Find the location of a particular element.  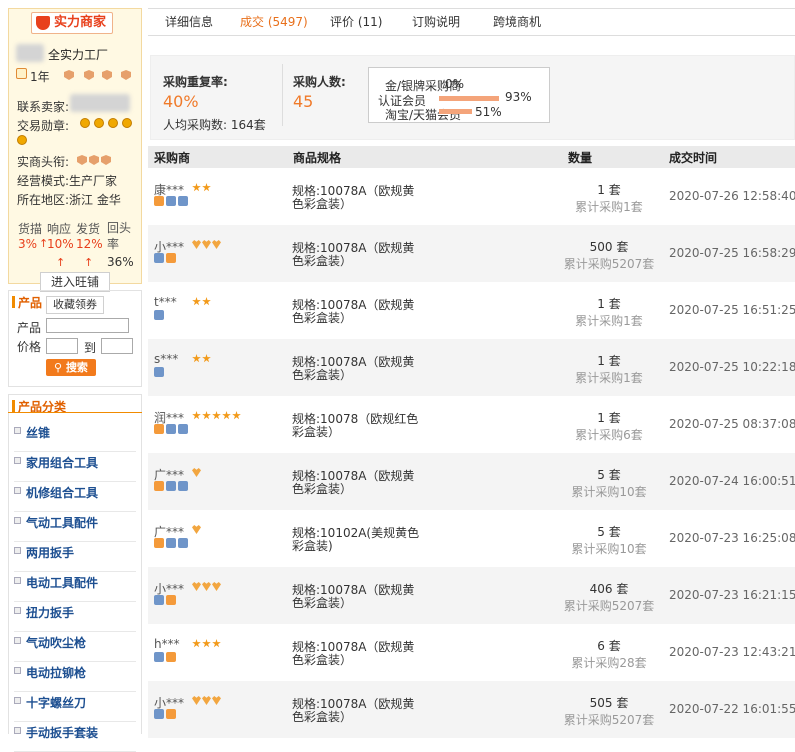

category-item: 手动扳手套装 is located at coordinates (75, 738).